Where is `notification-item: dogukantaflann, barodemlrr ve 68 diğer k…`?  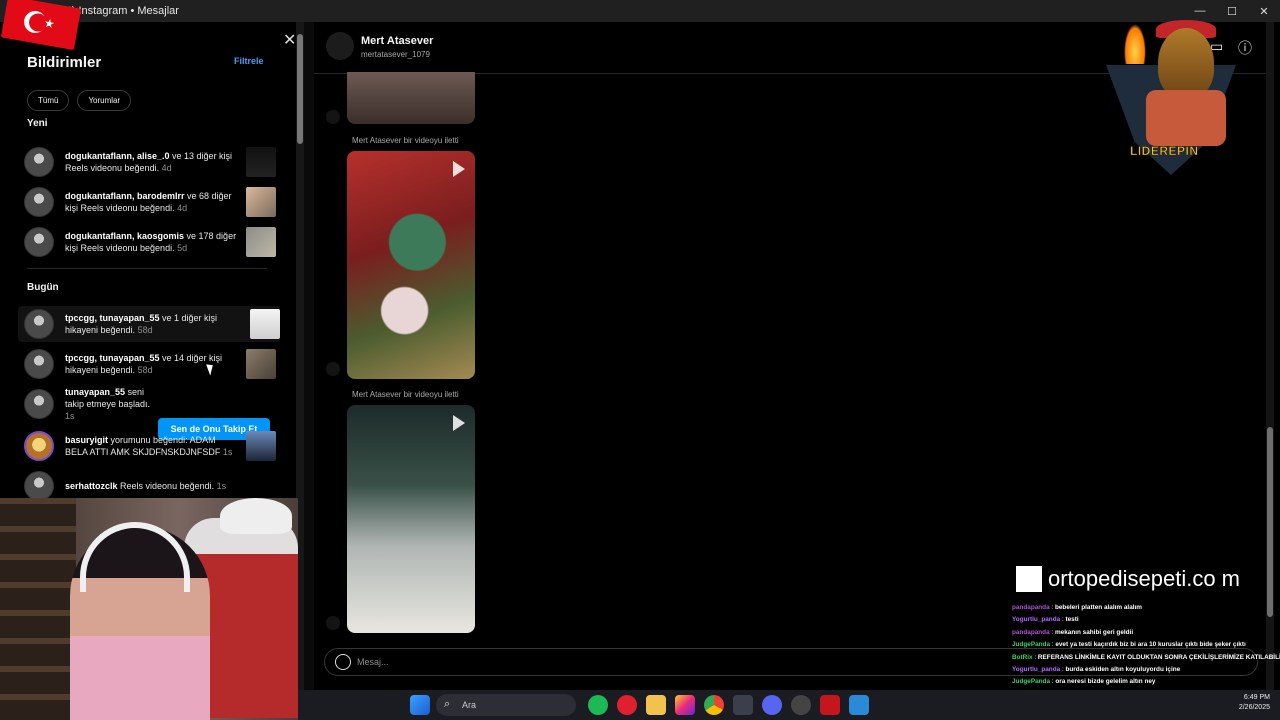
notification-item: dogukantaflann, barodemlrr ve 68 diğer k… is located at coordinates (150, 202).